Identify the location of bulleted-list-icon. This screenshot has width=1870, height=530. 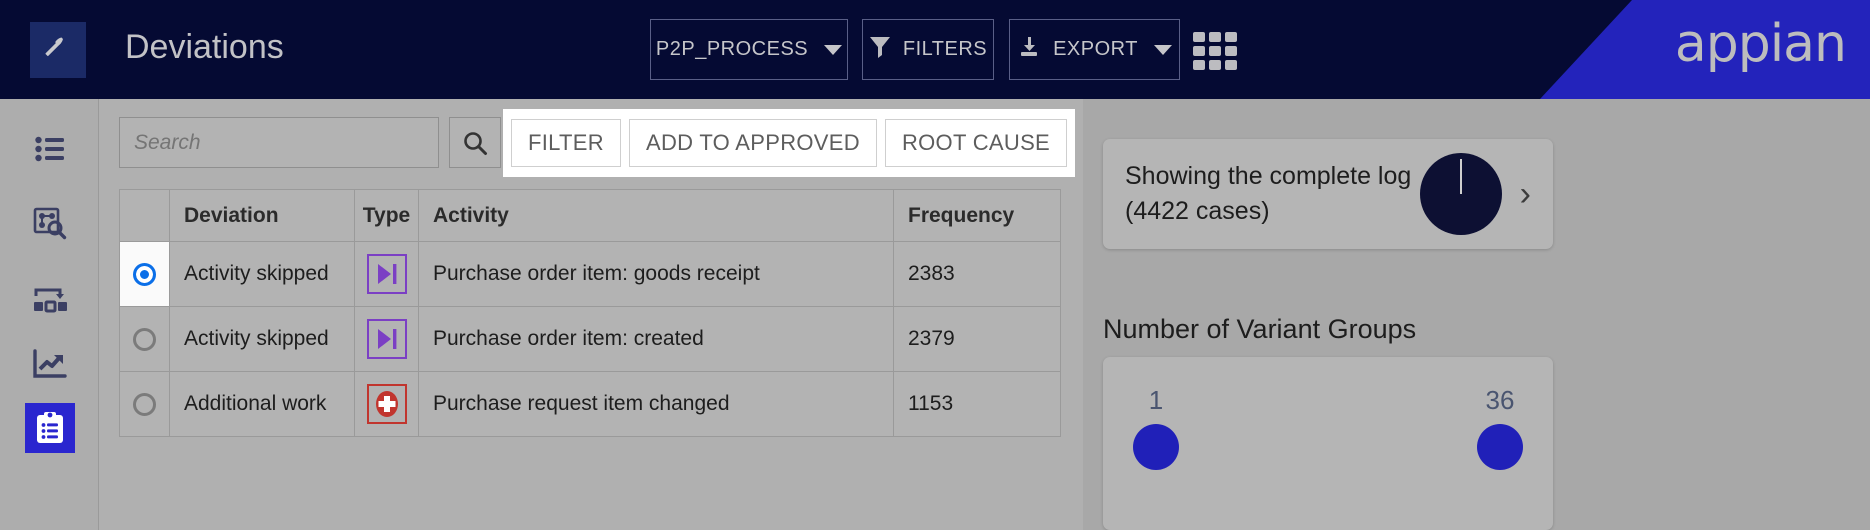
(49, 149).